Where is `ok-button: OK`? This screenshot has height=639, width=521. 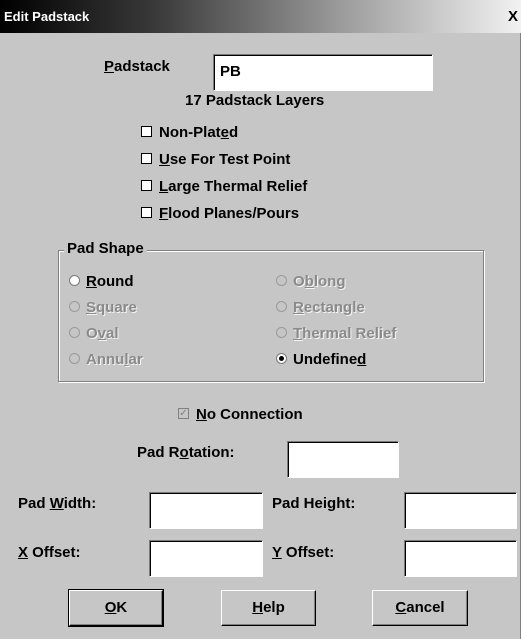 ok-button: OK is located at coordinates (116, 608).